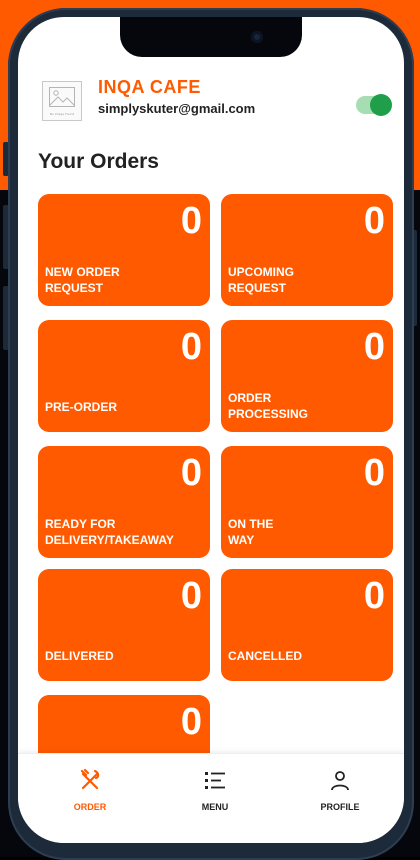 This screenshot has width=420, height=860. Describe the element at coordinates (98, 161) in the screenshot. I see `section-title: Your Orders` at that location.